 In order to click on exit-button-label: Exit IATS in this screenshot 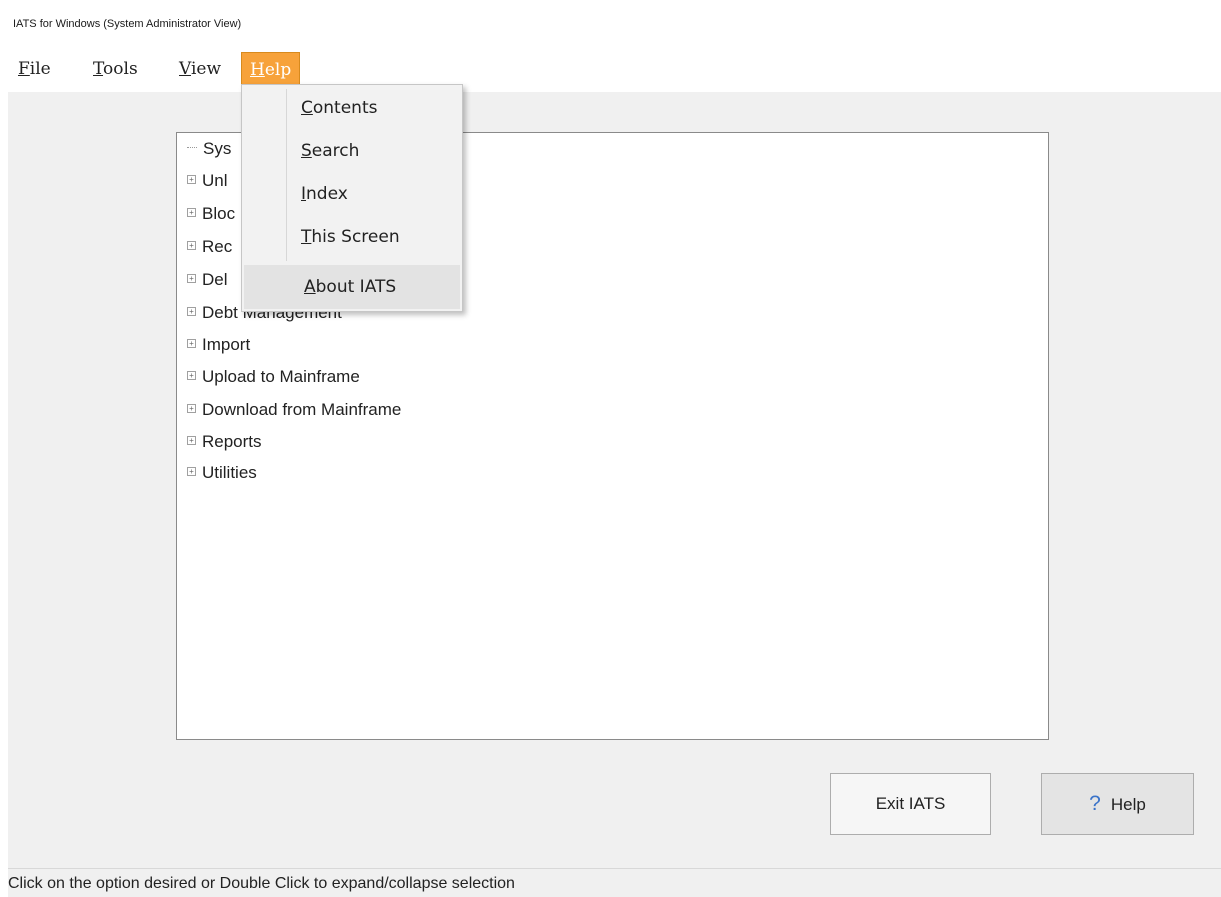, I will do `click(910, 803)`.